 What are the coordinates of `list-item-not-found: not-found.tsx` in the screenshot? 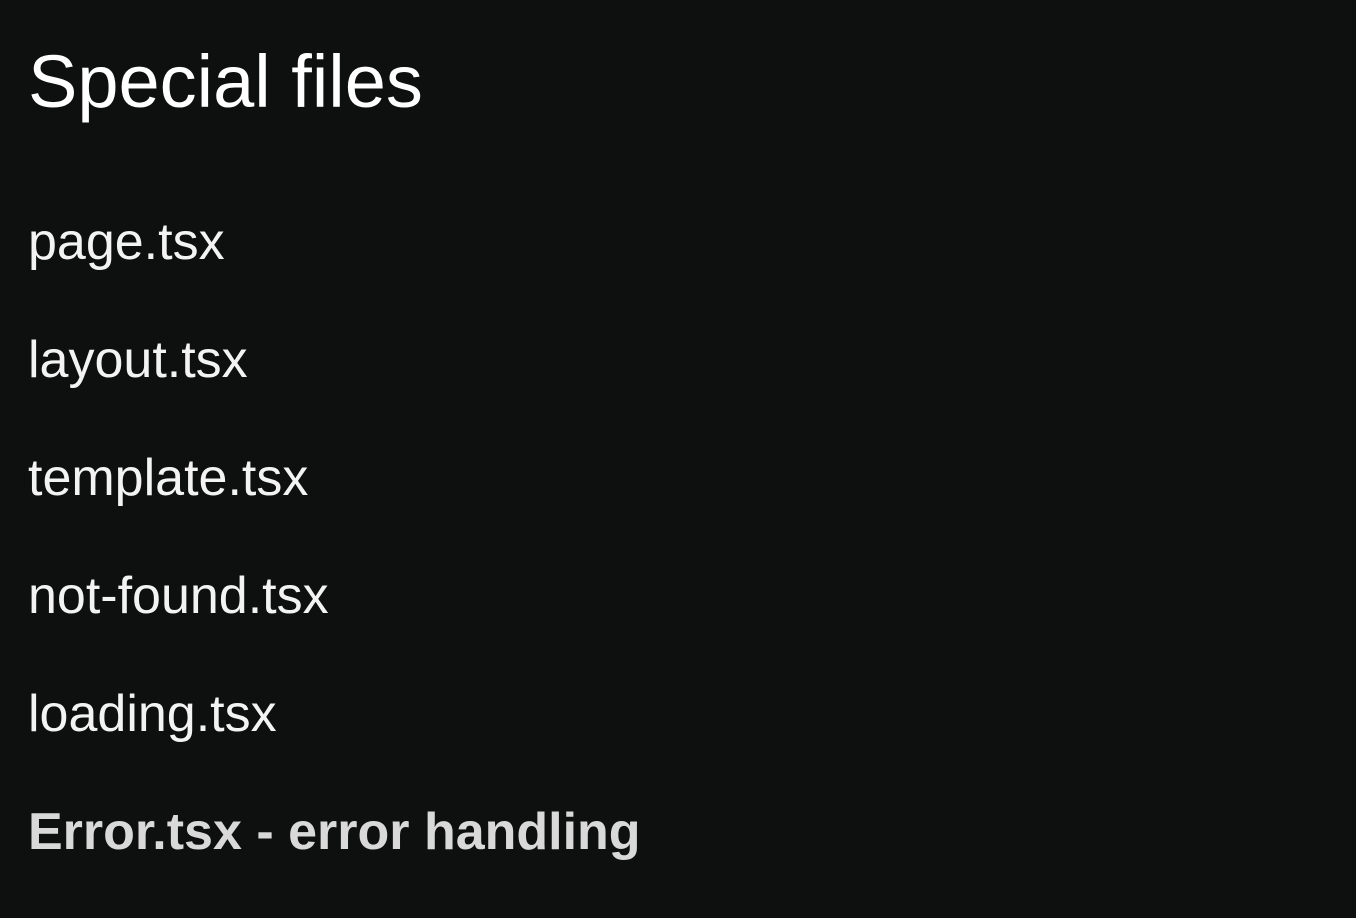 It's located at (178, 596).